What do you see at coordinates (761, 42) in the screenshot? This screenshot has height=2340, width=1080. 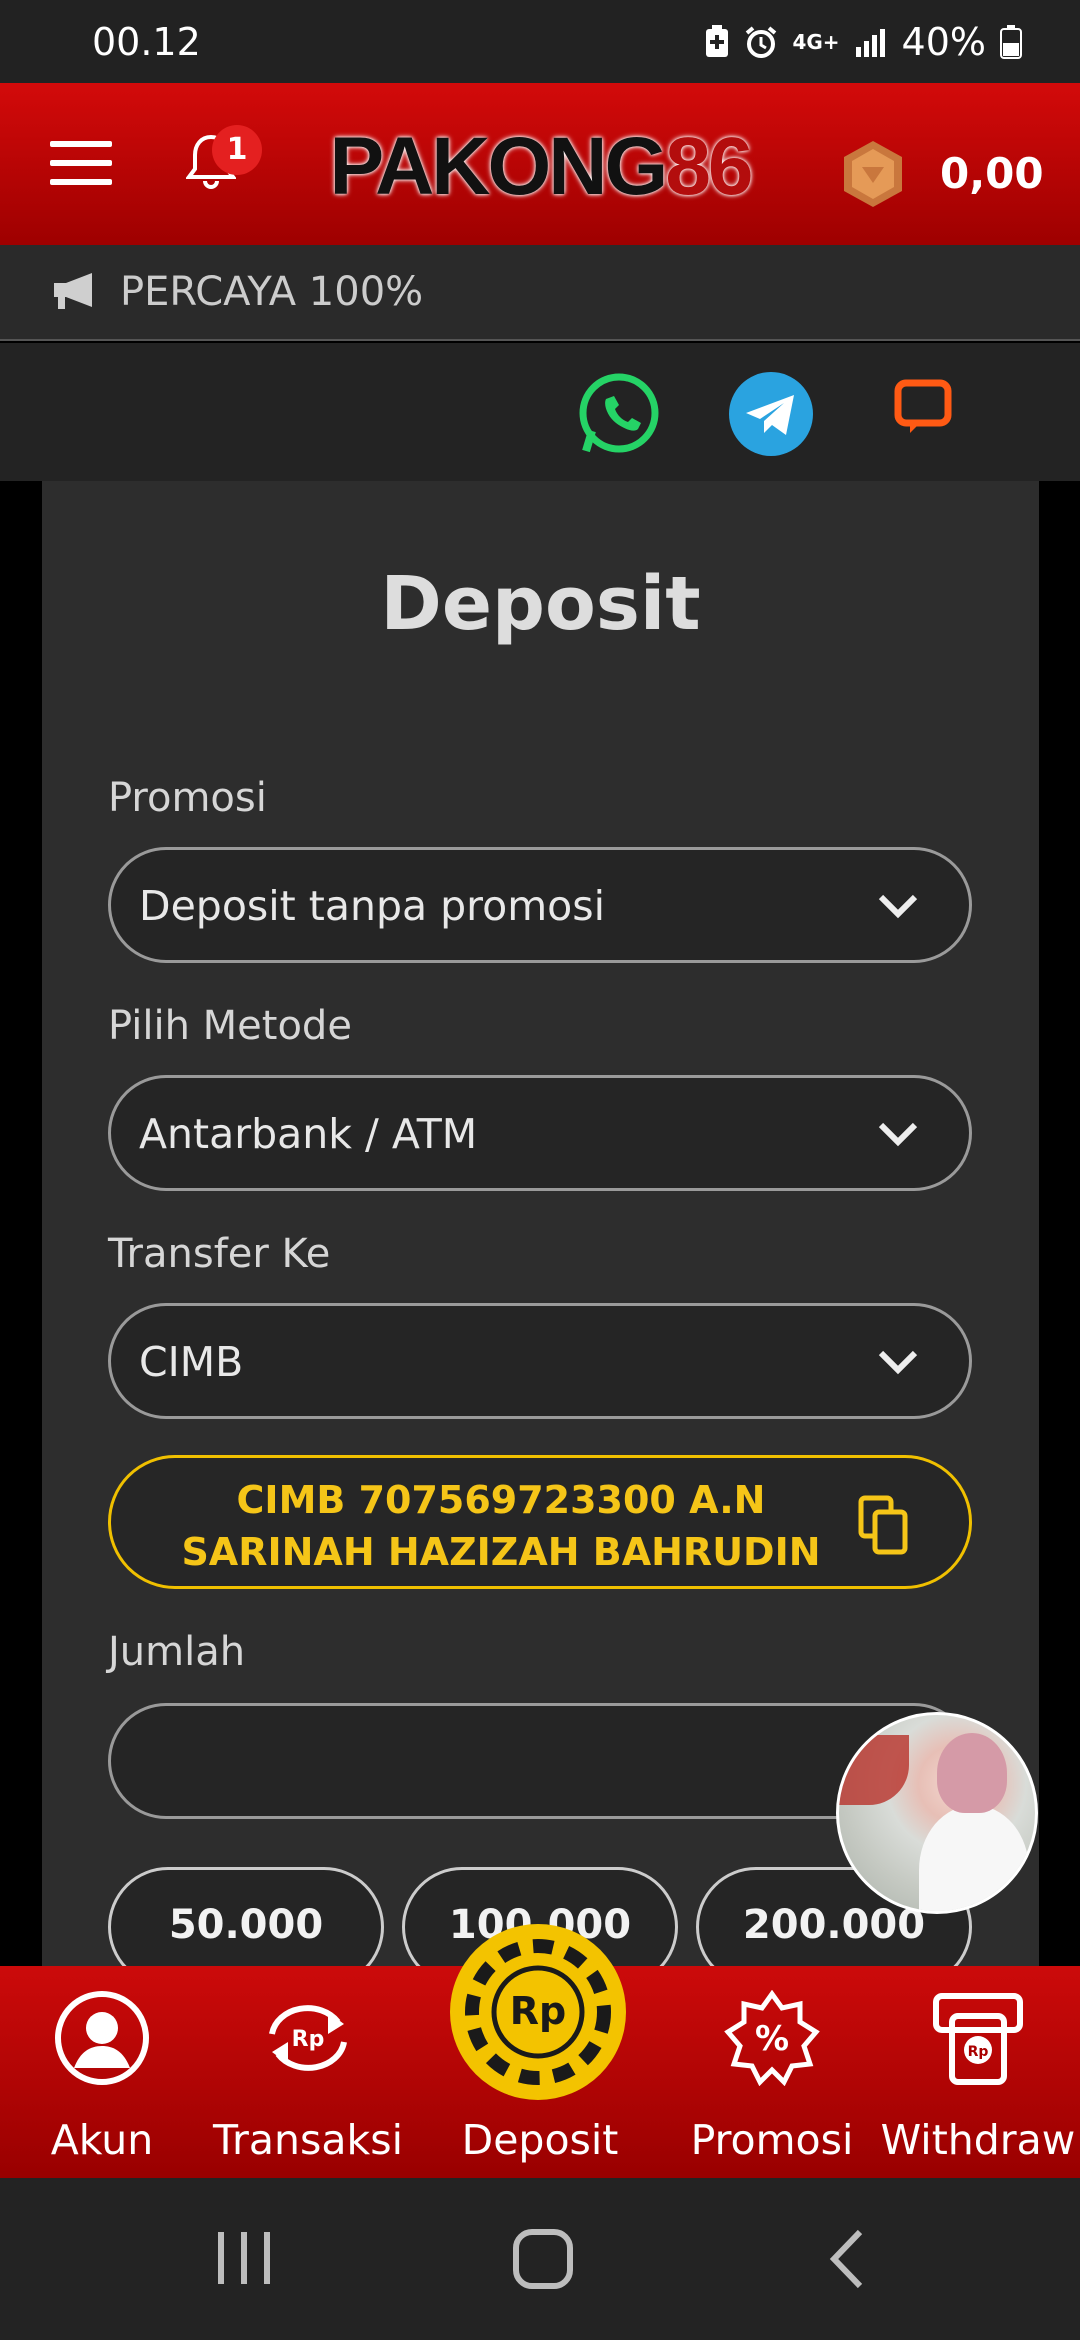 I see `alarm-icon` at bounding box center [761, 42].